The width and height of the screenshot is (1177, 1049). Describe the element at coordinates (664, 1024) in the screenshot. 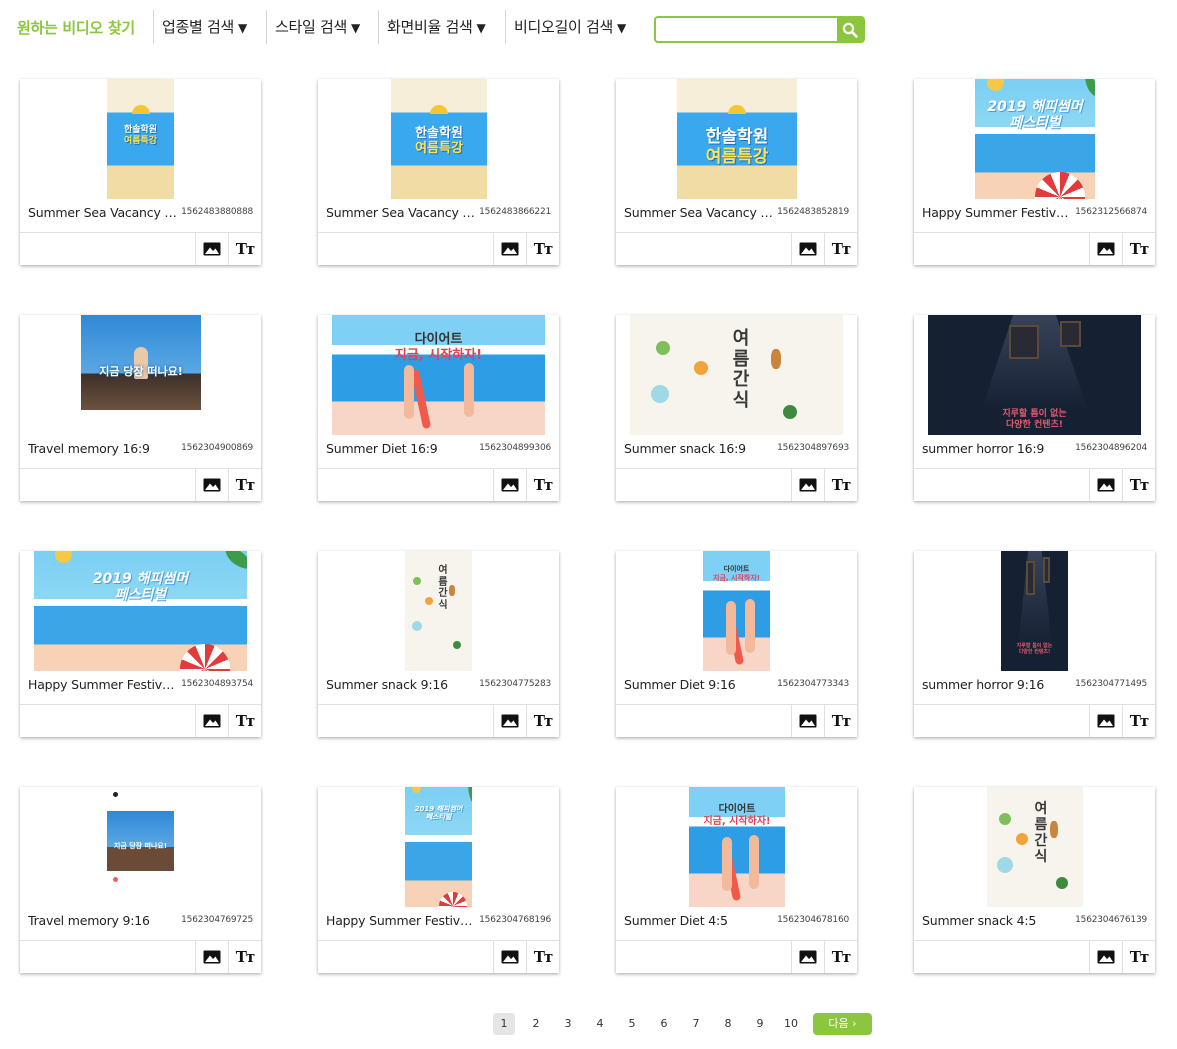

I see `page-button-6: 6` at that location.